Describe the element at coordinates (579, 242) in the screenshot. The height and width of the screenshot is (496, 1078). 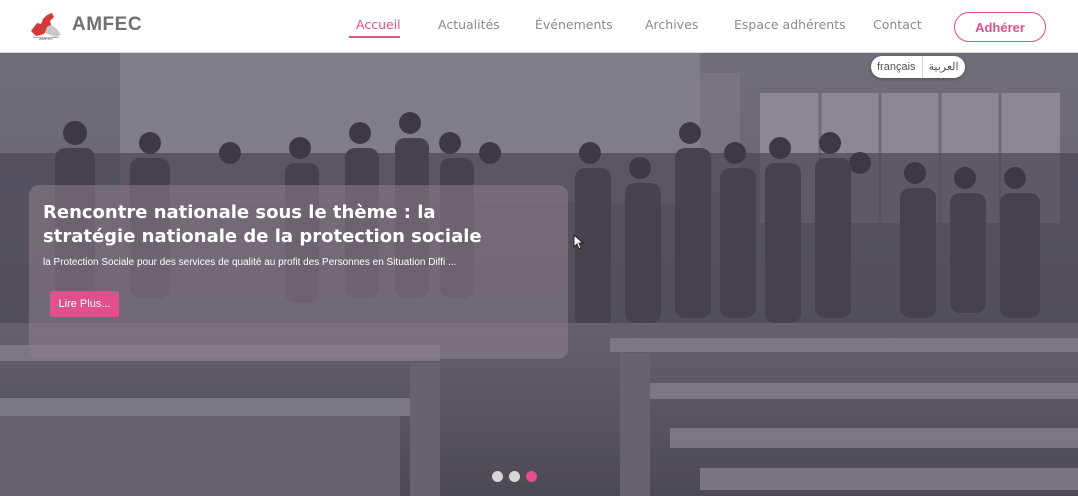
I see `mouse-cursor-icon` at that location.